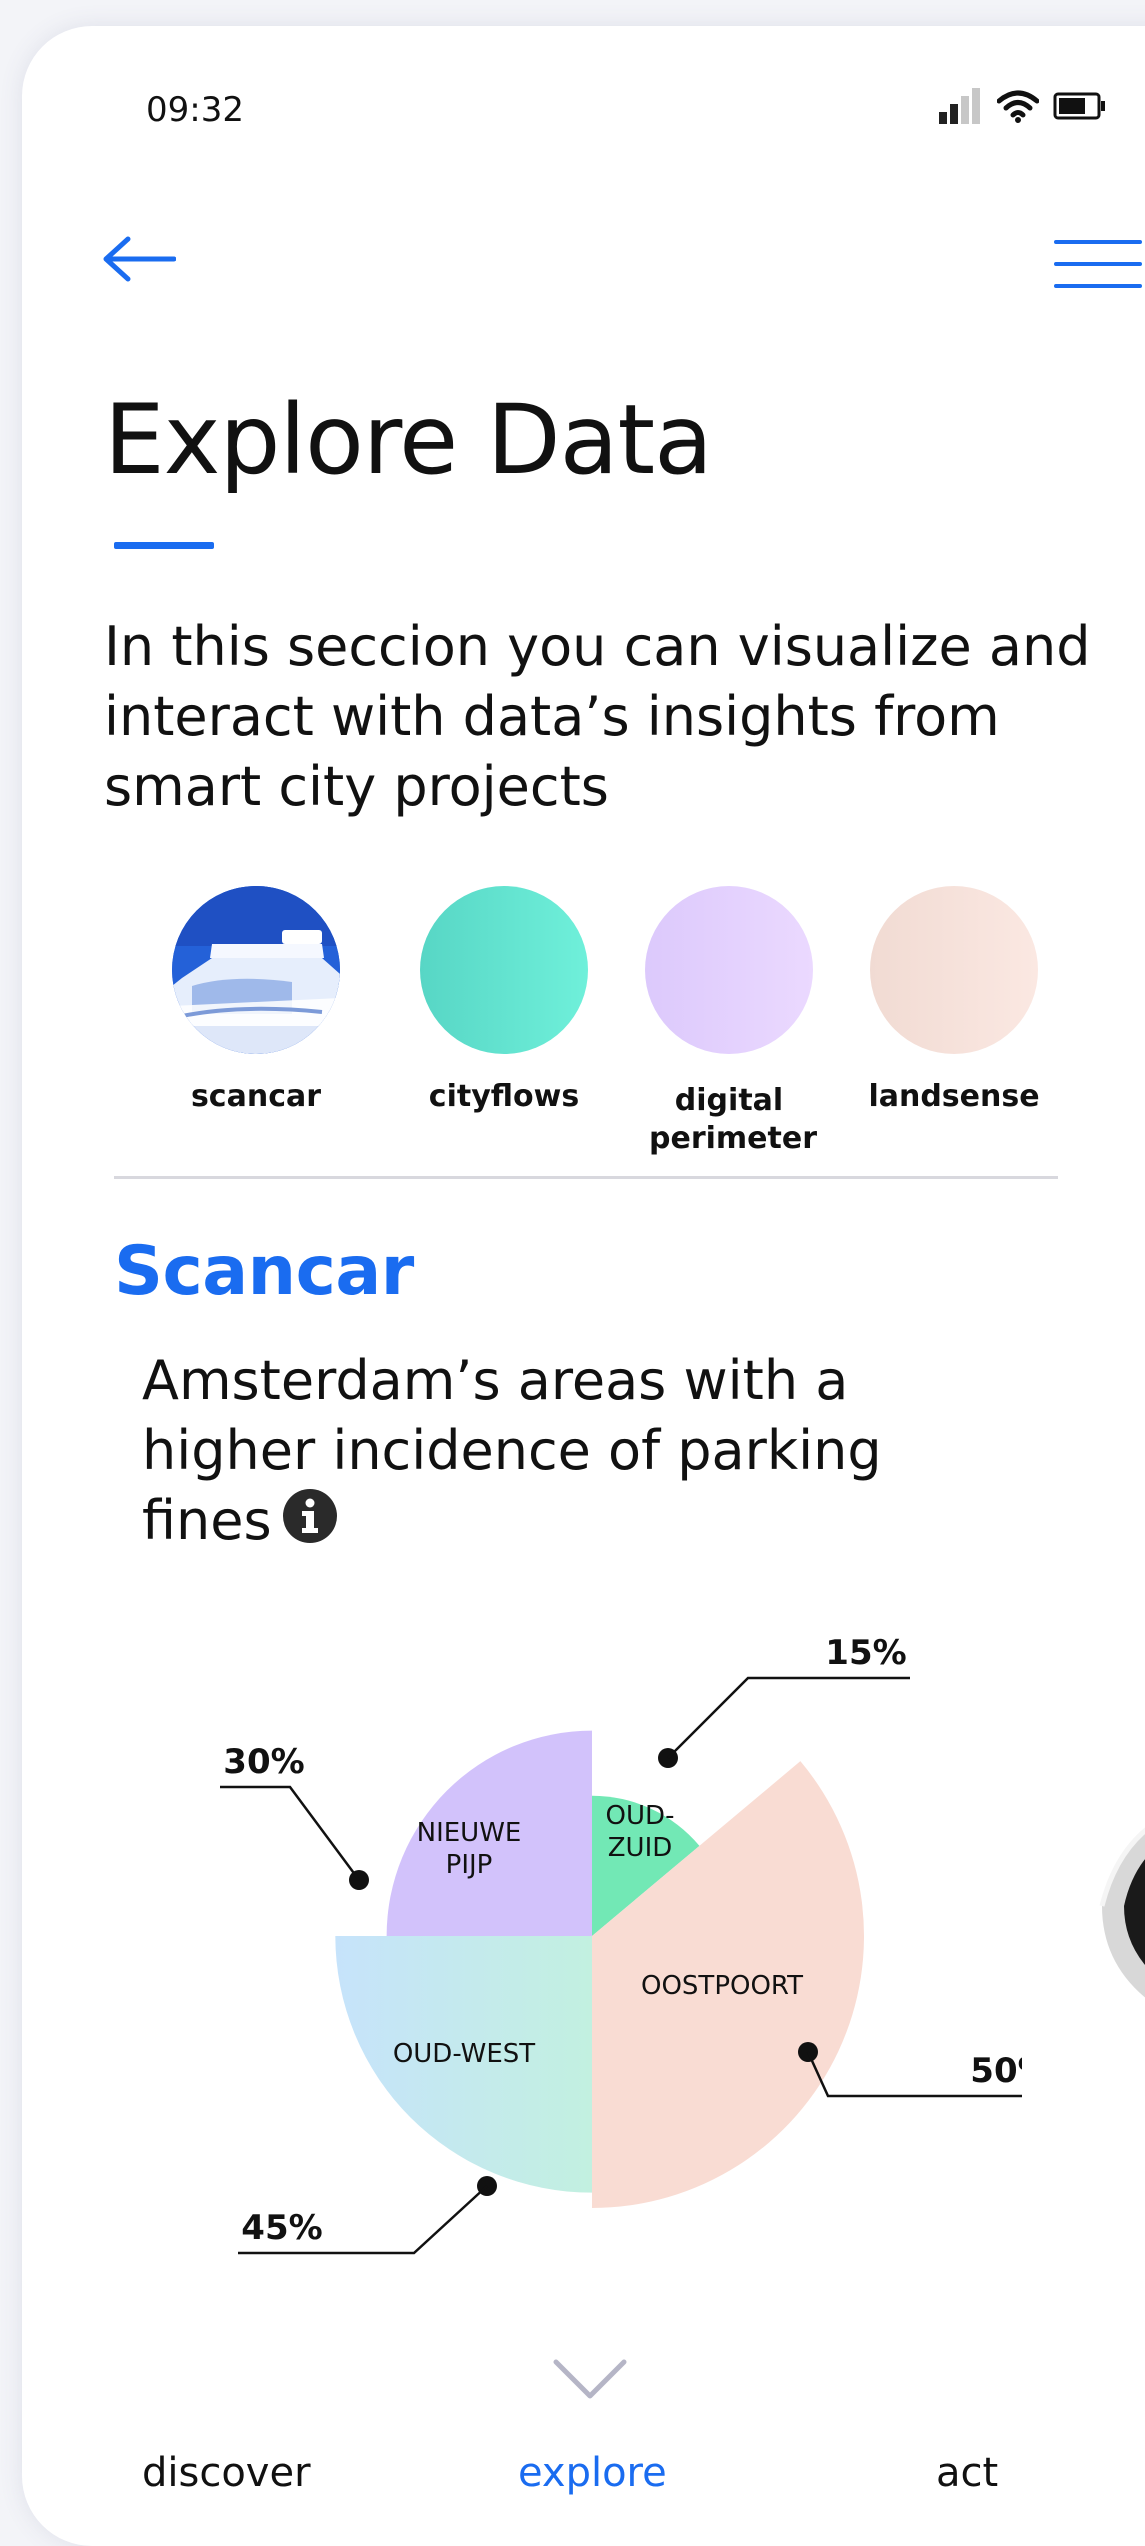 The height and width of the screenshot is (2546, 1145). I want to click on nav-explore: explore, so click(592, 2473).